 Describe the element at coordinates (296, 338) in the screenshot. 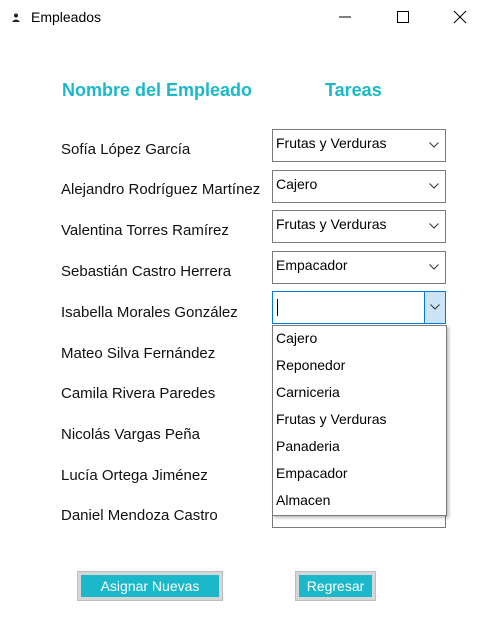

I see `dropdown-option: Cajero` at that location.